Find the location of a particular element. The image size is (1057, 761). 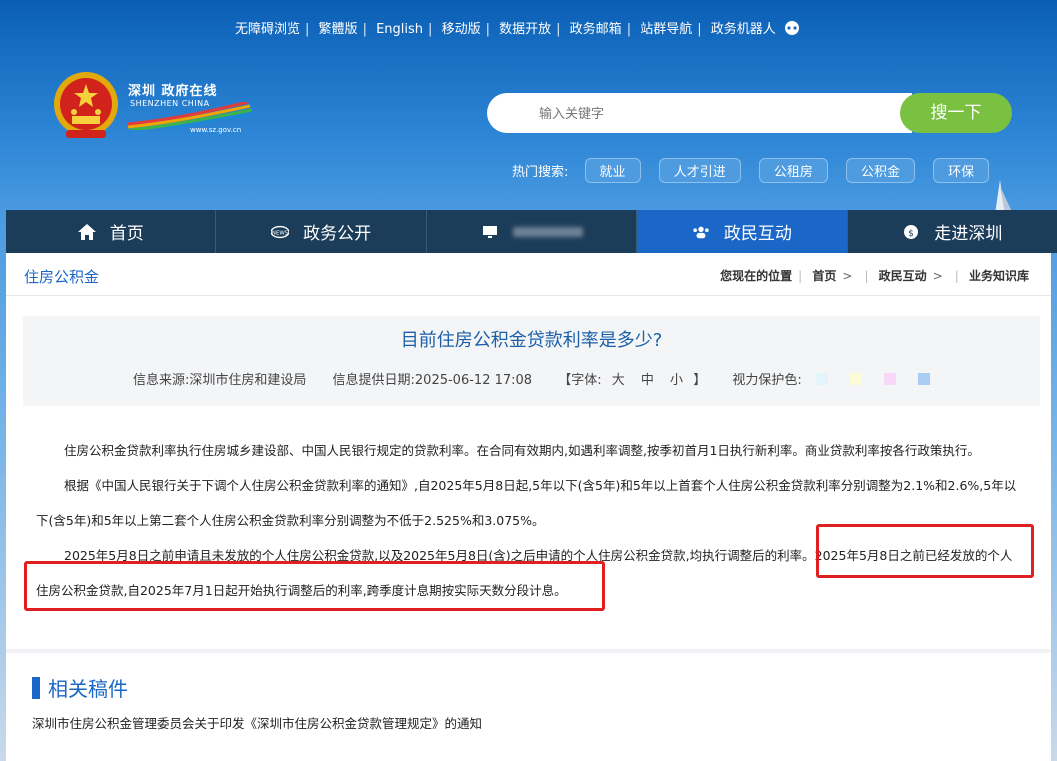

nav-interaction: 政民互动 is located at coordinates (742, 231).